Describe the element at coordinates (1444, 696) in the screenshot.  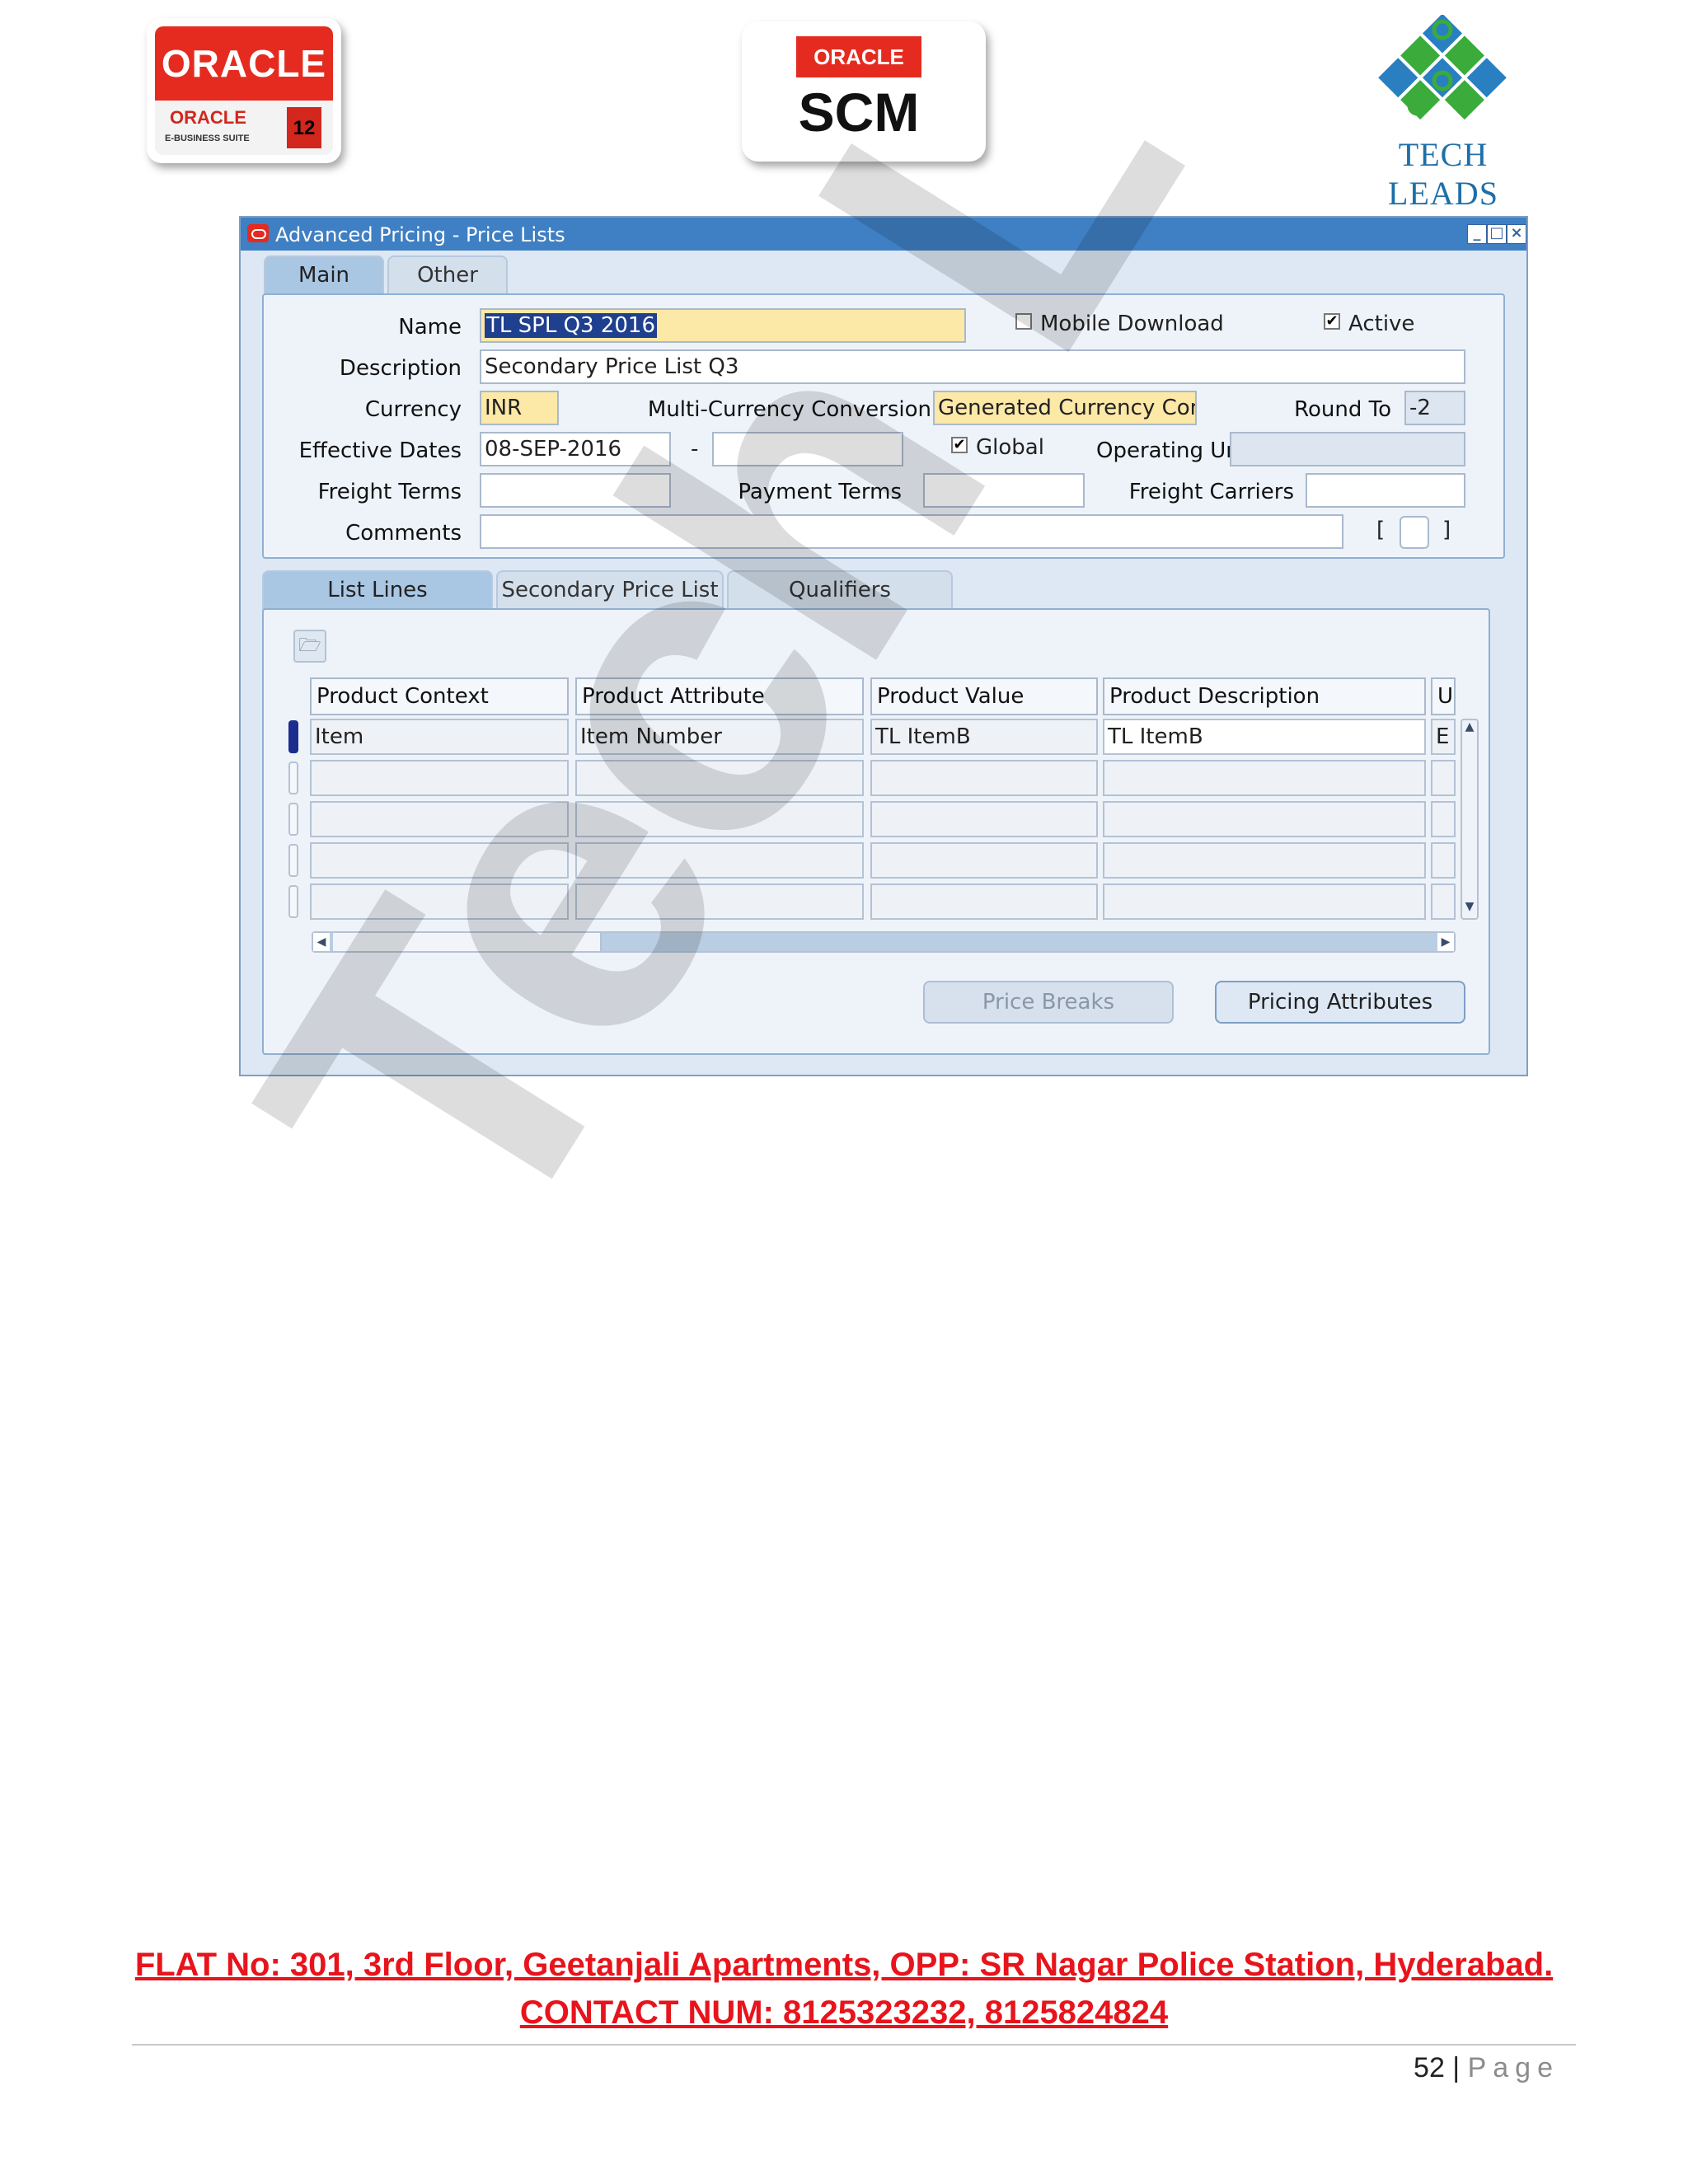
I see `column-header-uom: U` at that location.